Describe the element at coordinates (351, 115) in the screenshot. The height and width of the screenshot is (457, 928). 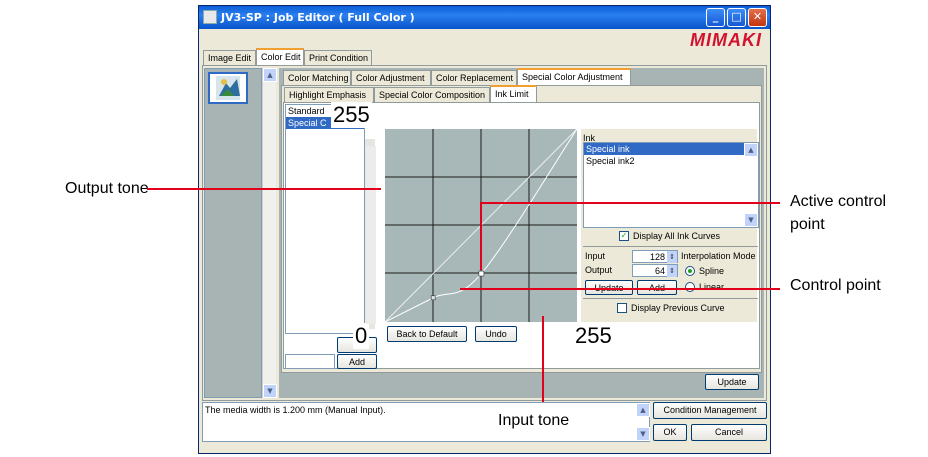
I see `y-max-label: 255` at that location.